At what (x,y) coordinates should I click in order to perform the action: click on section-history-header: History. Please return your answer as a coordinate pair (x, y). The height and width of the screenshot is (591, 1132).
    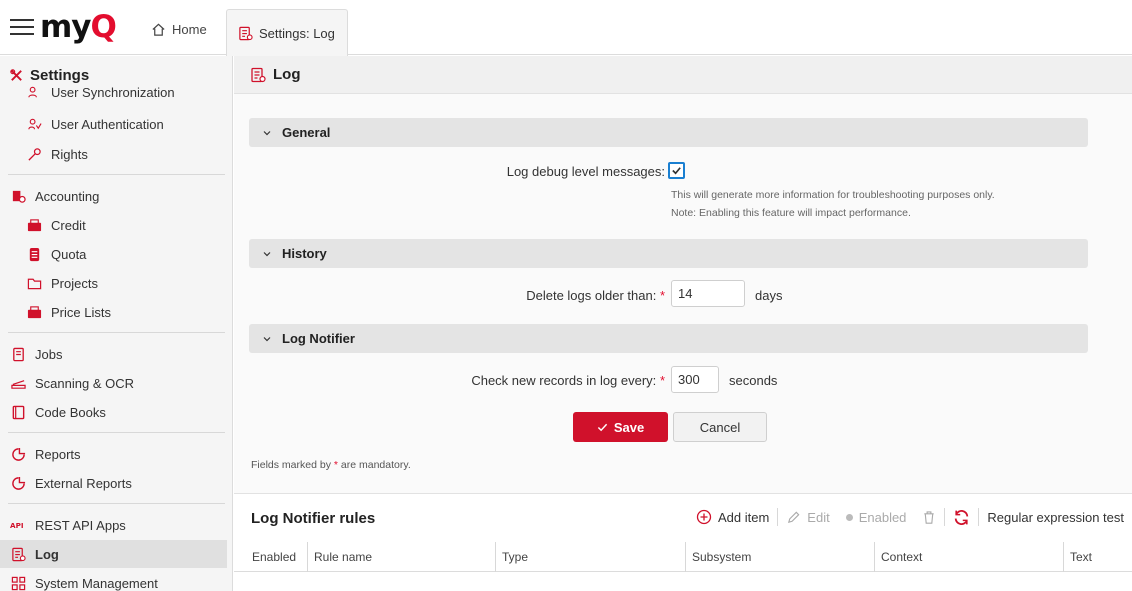
    Looking at the image, I should click on (668, 253).